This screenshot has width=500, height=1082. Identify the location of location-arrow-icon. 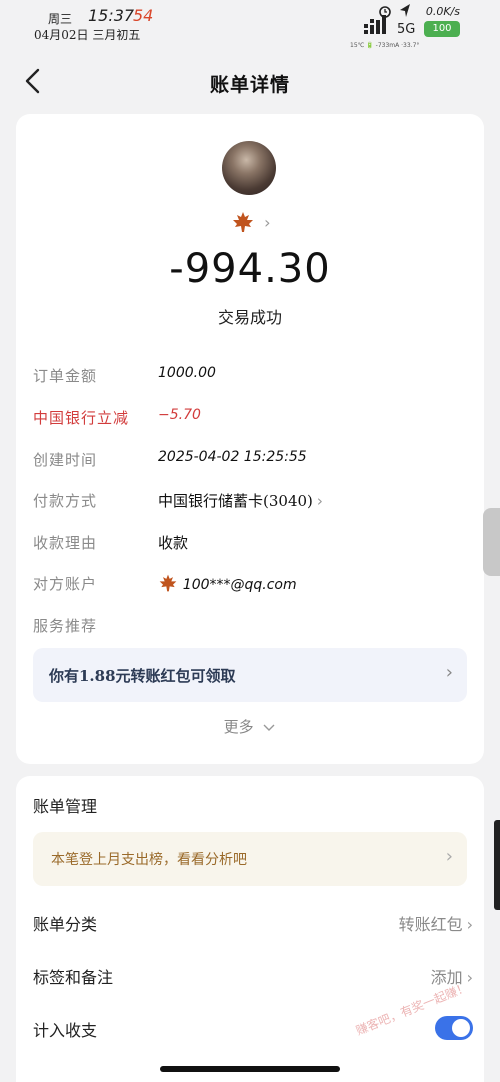
(405, 10).